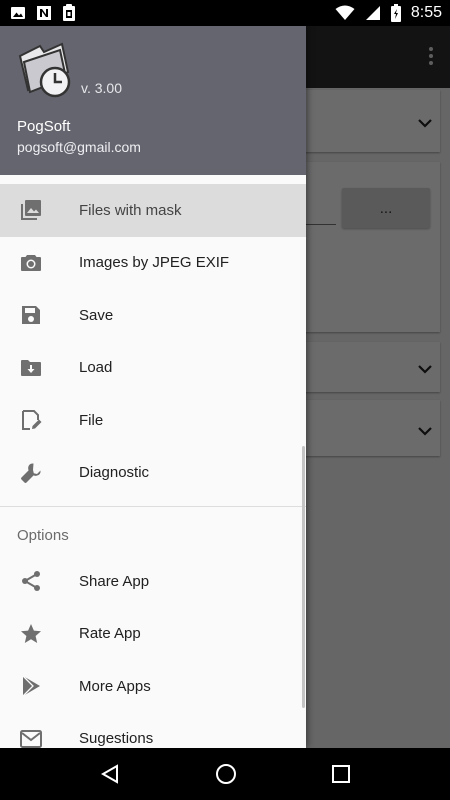 This screenshot has width=450, height=800. Describe the element at coordinates (116, 739) in the screenshot. I see `menu-label: Sugestions` at that location.